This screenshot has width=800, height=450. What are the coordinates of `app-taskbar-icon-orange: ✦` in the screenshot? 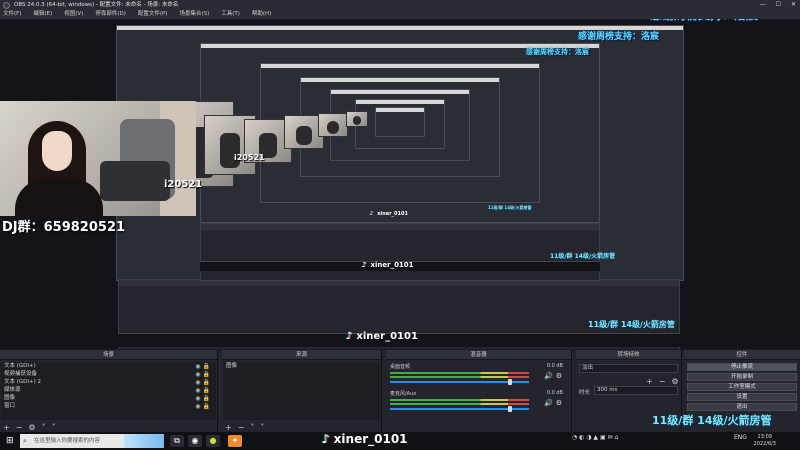 It's located at (235, 441).